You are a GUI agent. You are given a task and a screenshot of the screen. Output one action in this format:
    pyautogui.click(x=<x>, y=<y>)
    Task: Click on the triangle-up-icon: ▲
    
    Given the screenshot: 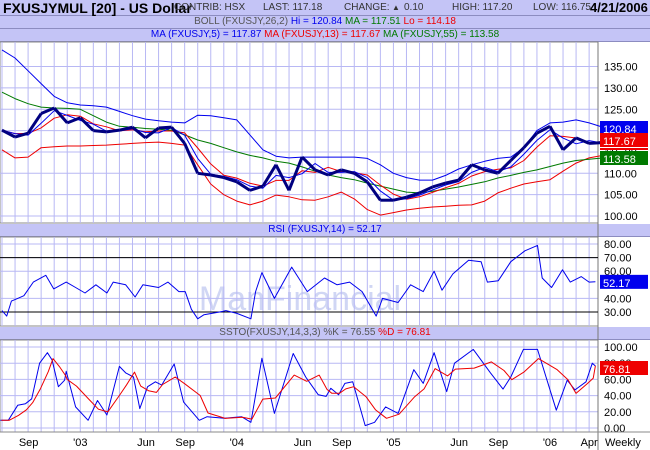 What is the action you would take?
    pyautogui.click(x=396, y=7)
    